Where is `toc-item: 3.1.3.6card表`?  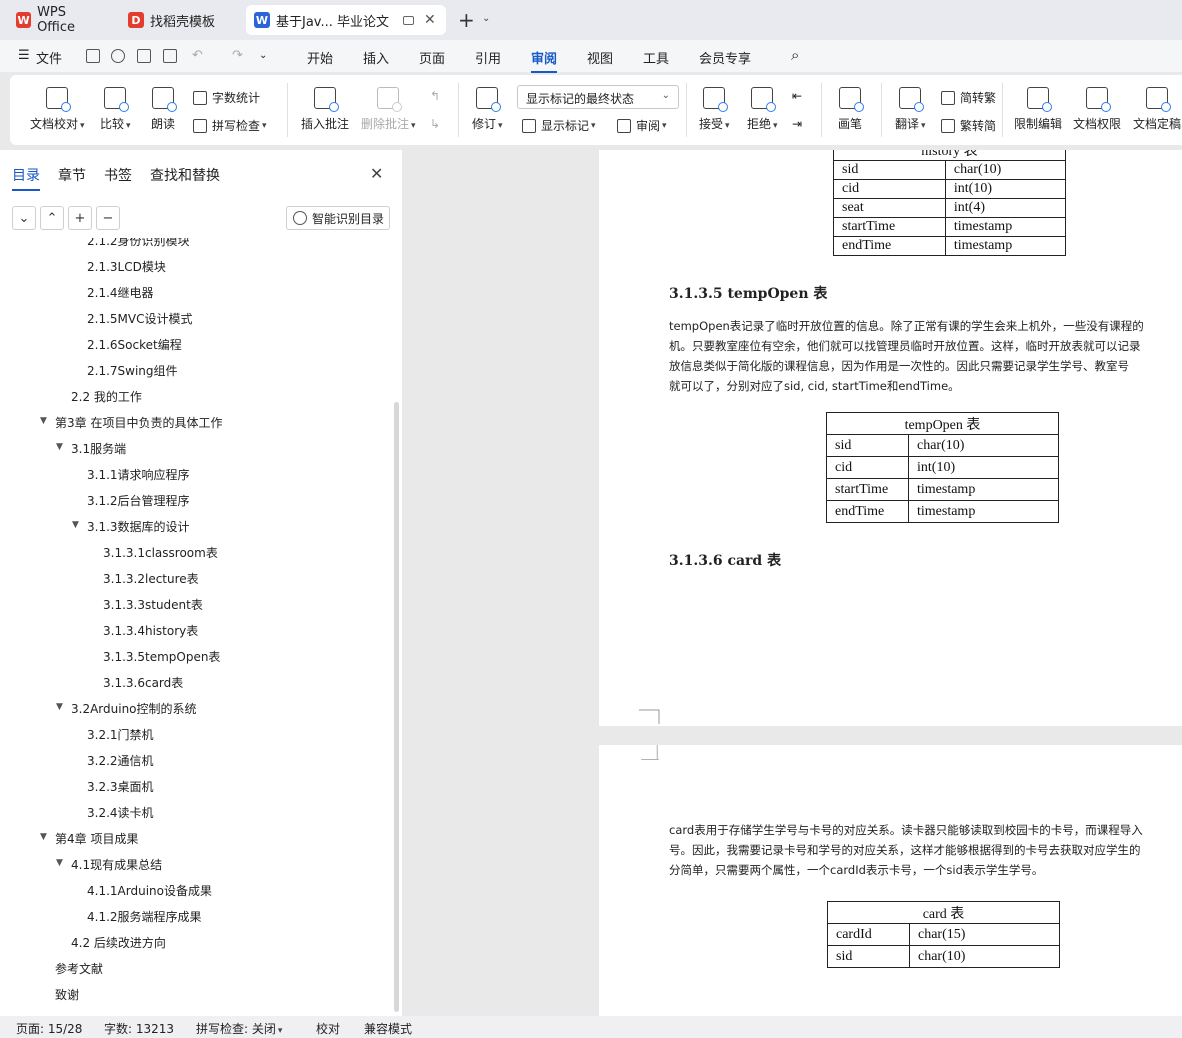
toc-item: 3.1.3.6card表 is located at coordinates (143, 682).